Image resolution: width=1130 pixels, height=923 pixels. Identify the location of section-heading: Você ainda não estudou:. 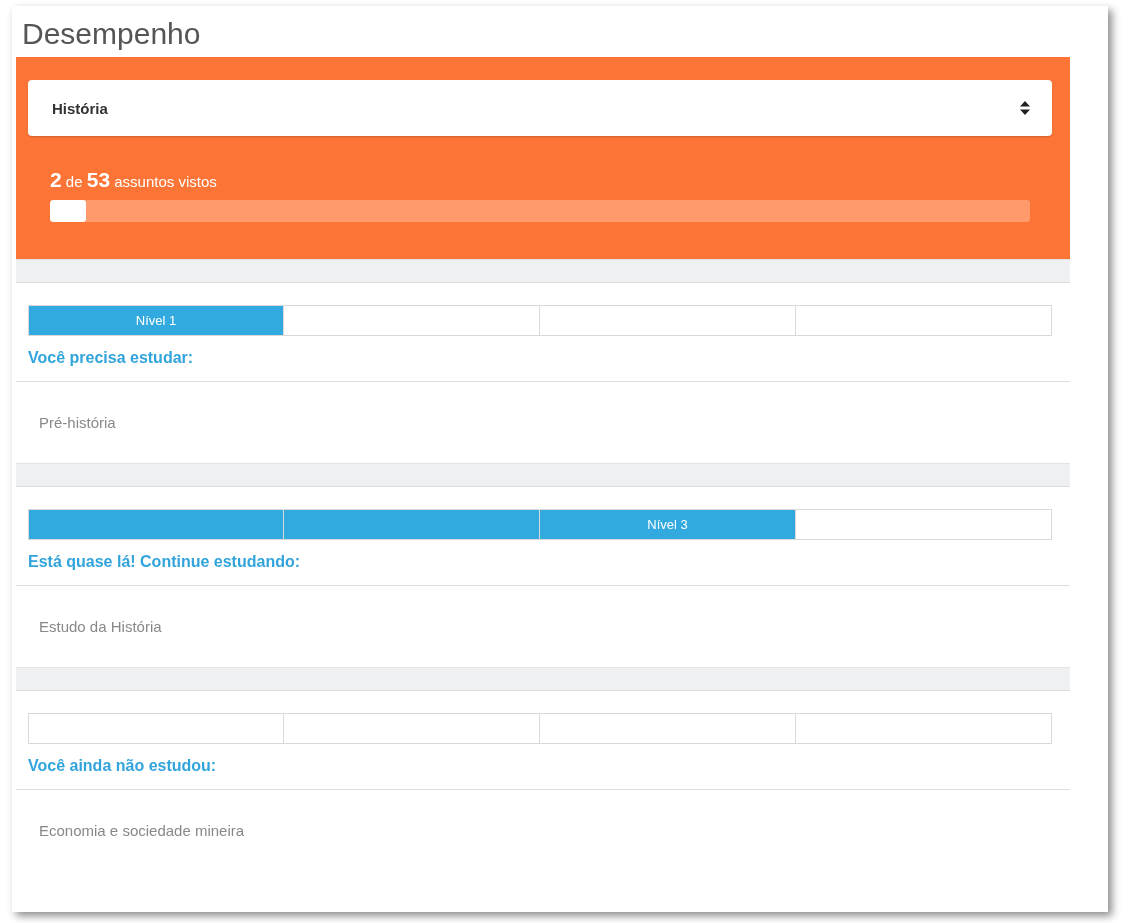
(123, 766).